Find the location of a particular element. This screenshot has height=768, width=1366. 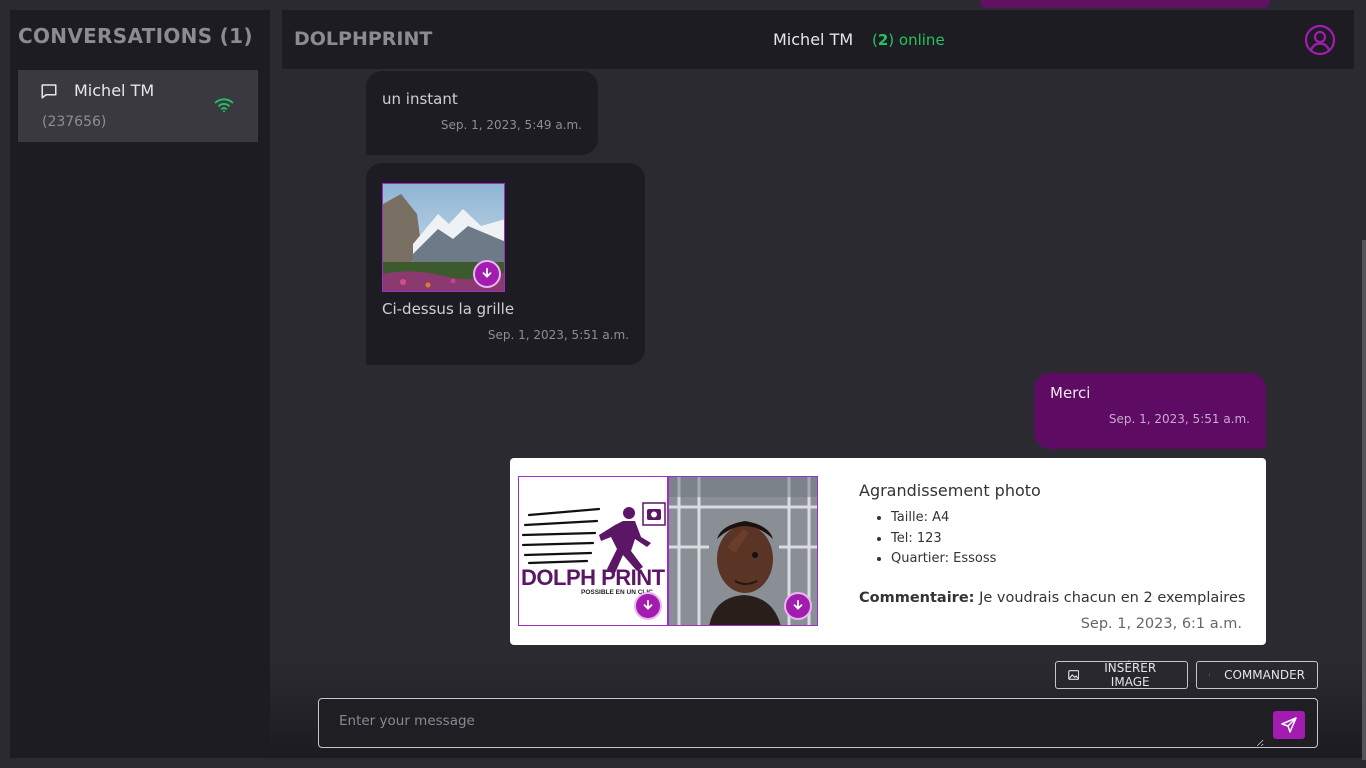

order-timestamp: Sep. 1, 2023, 6:1 a.m. is located at coordinates (1161, 624).